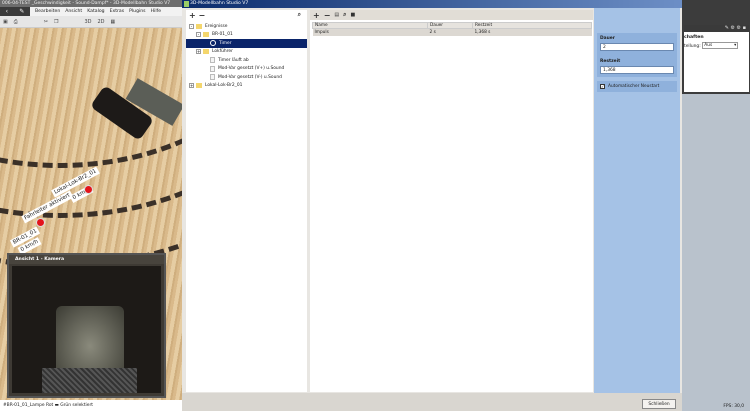  I want to click on tree-item: Timer läuft ab, so click(246, 60).